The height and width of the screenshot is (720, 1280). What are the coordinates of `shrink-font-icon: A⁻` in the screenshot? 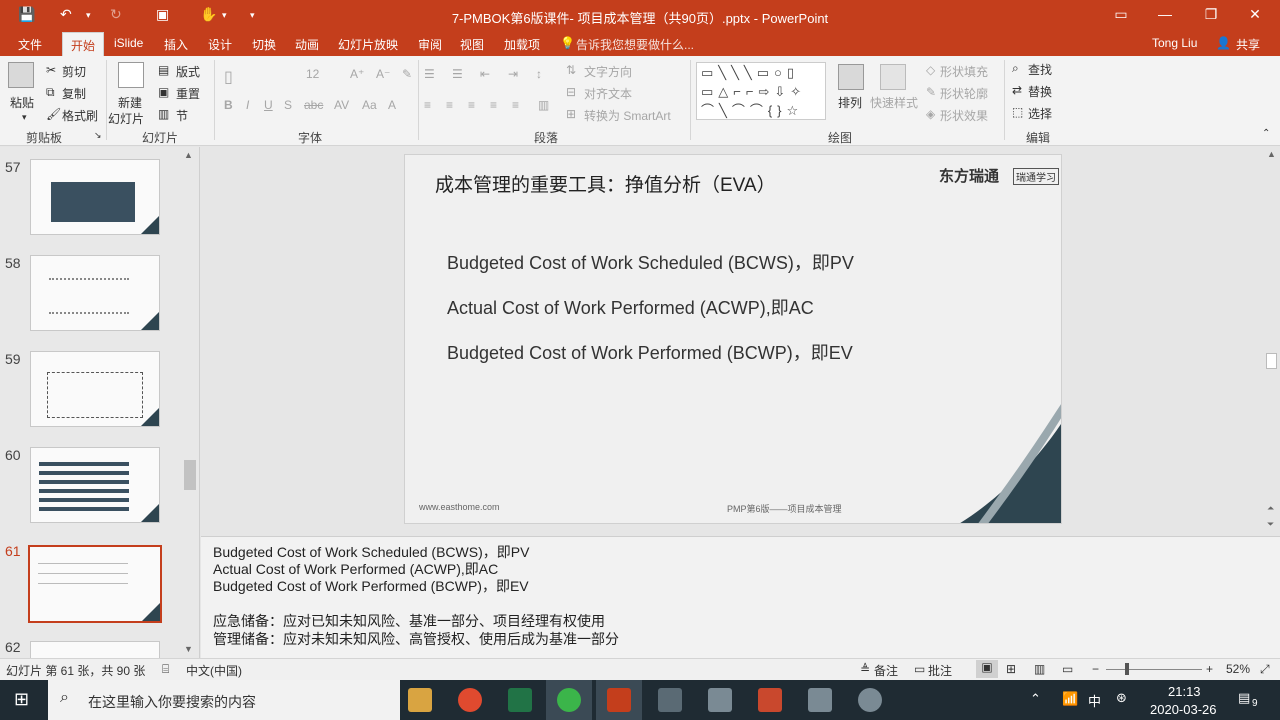 It's located at (383, 74).